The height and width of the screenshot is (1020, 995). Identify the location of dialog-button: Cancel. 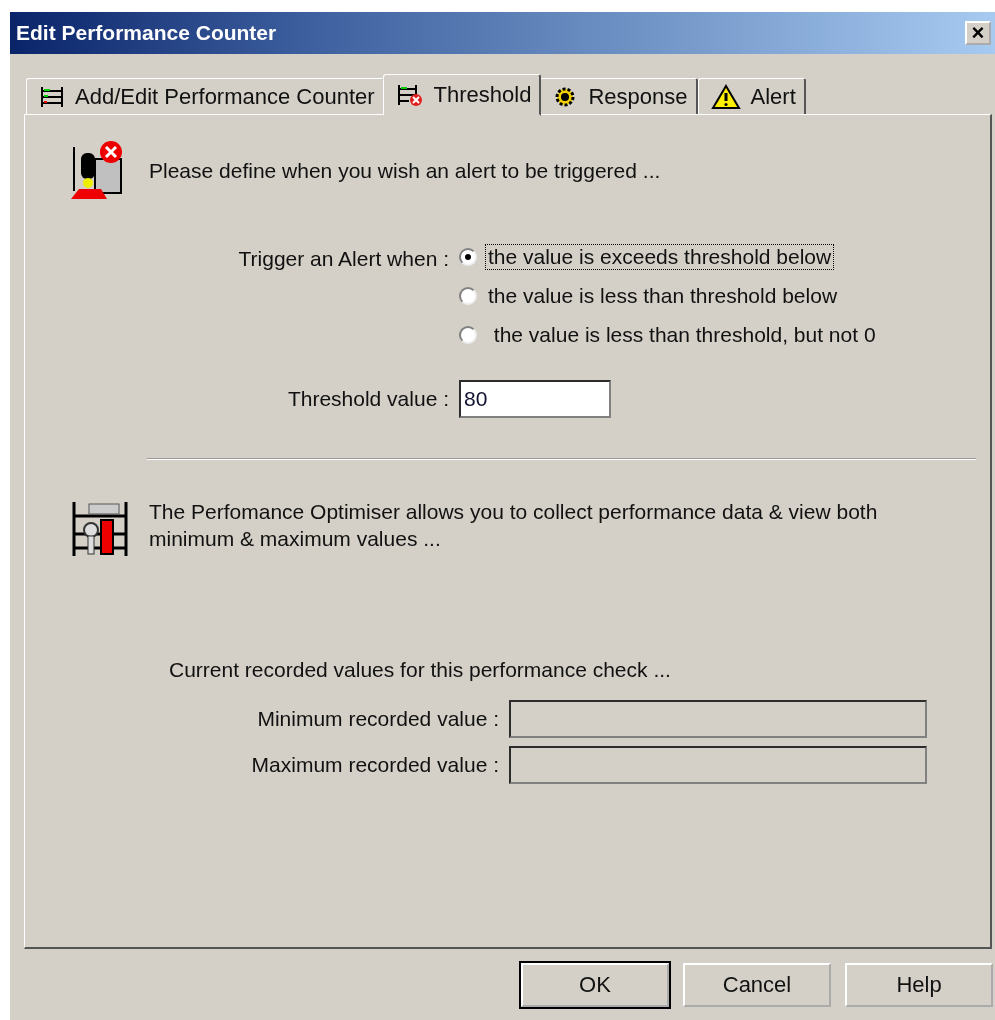
(757, 985).